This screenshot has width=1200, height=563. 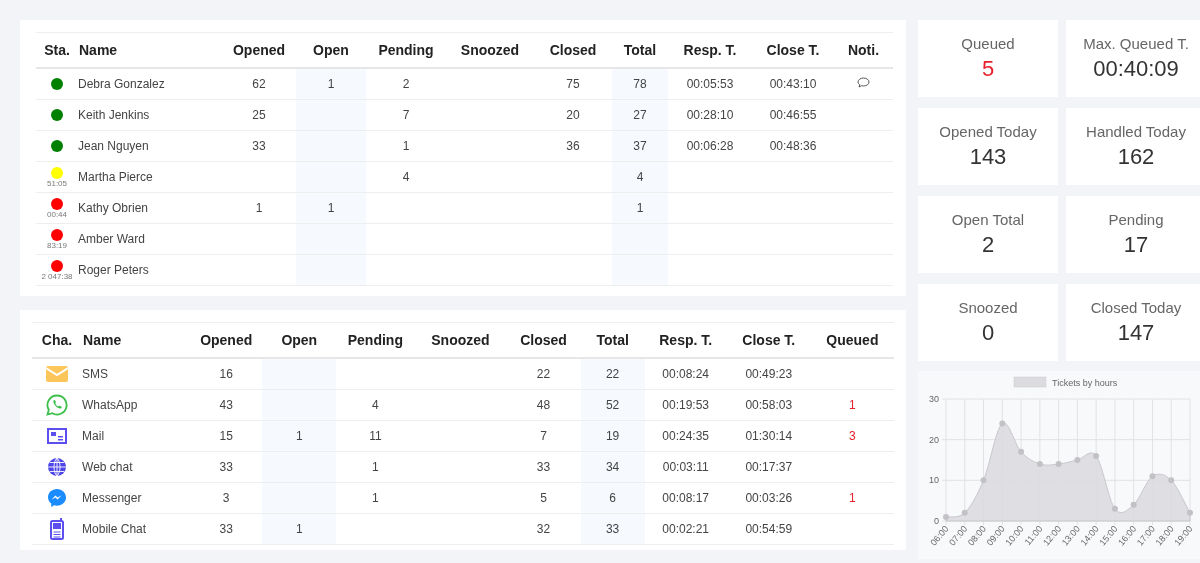 I want to click on table-cell: 6, so click(x=612, y=498).